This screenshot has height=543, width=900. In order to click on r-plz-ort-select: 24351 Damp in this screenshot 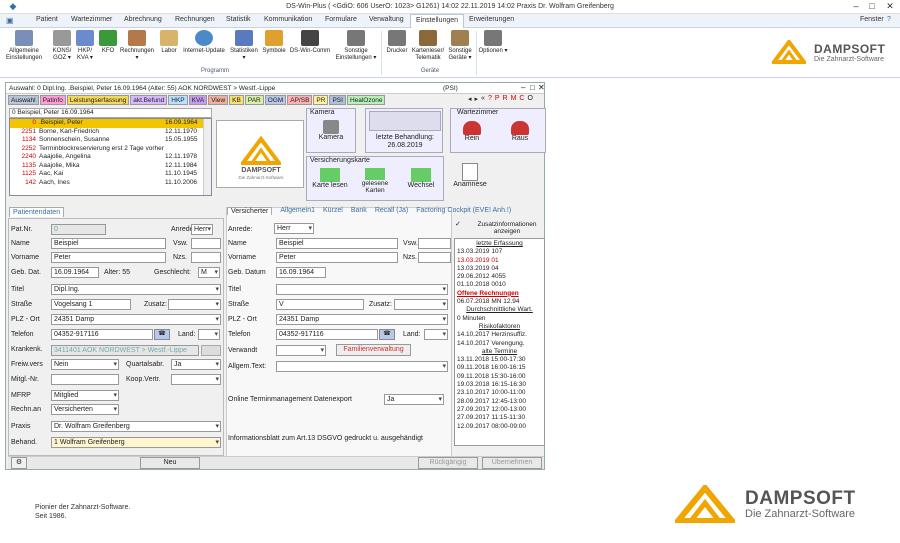, I will do `click(362, 319)`.